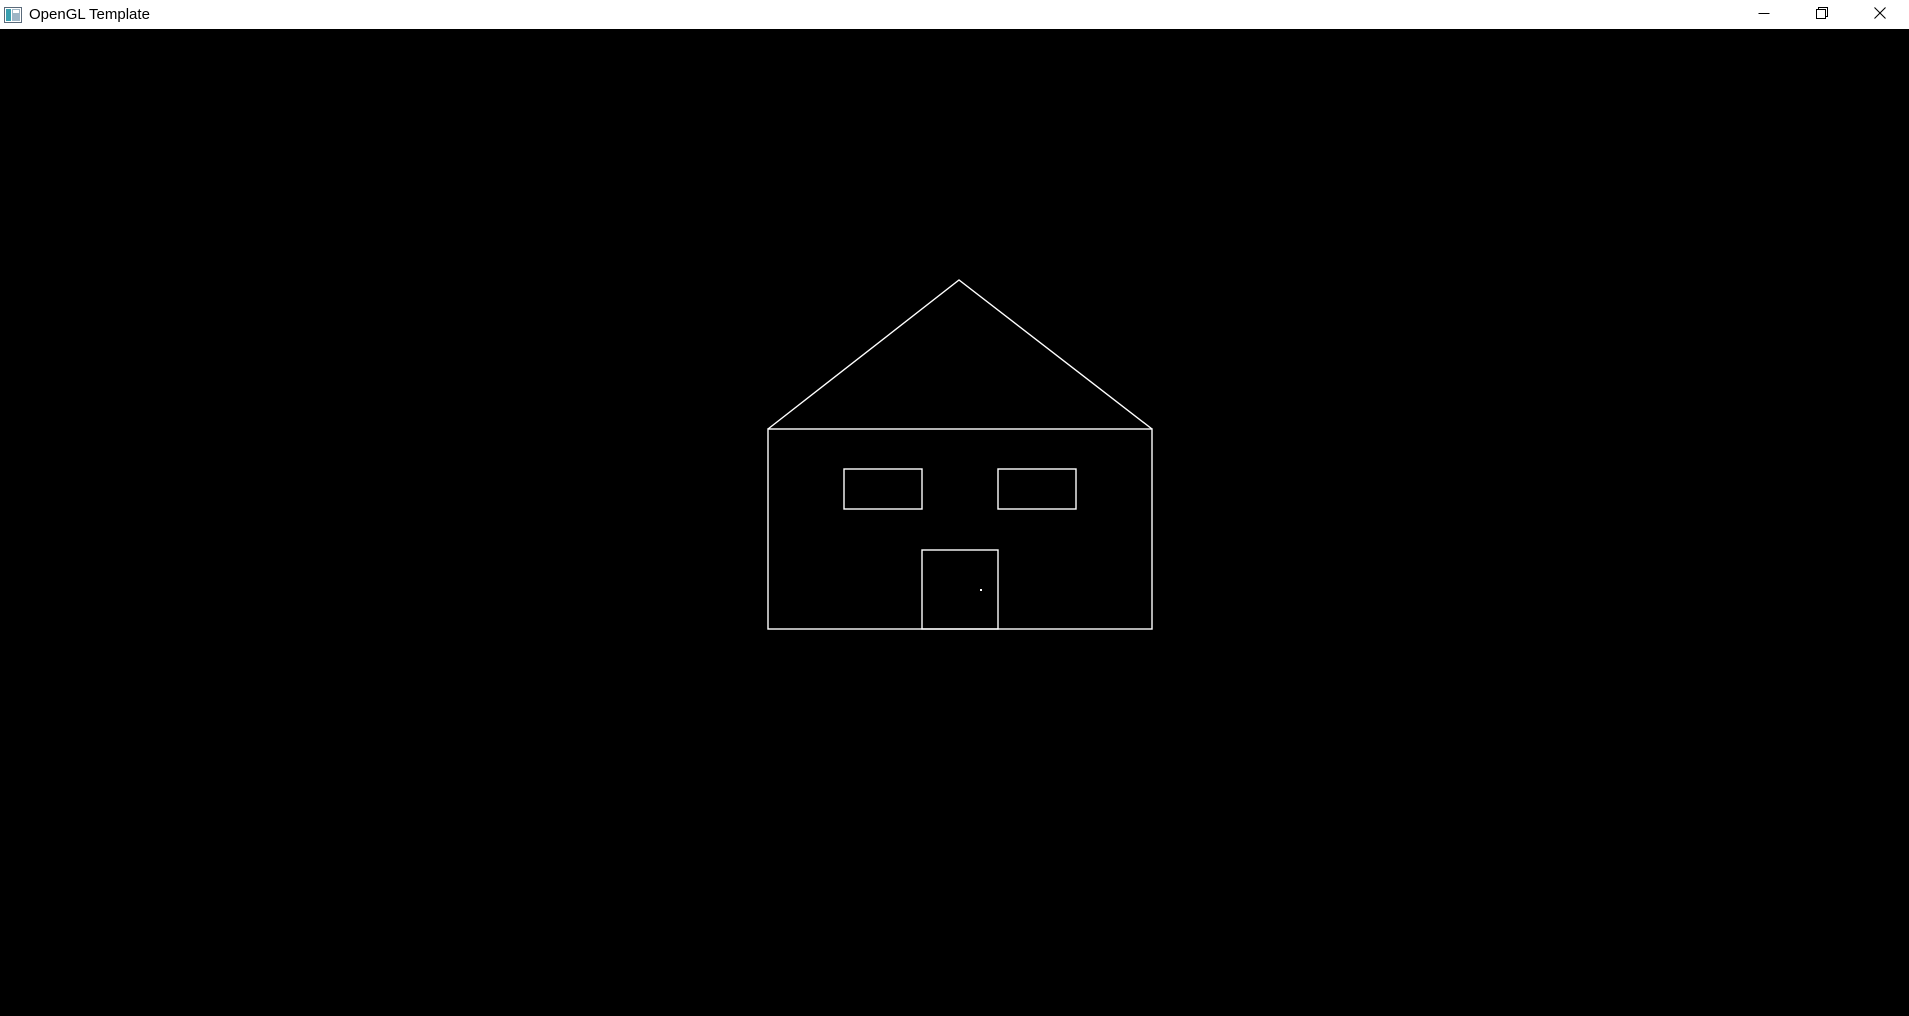 This screenshot has height=1016, width=1909. I want to click on door, so click(960, 589).